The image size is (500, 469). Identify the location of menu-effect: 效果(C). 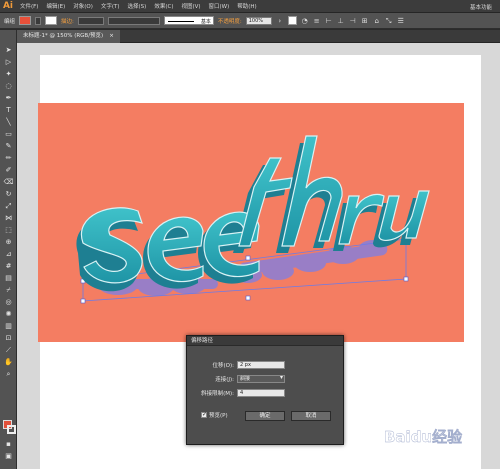
(163, 6).